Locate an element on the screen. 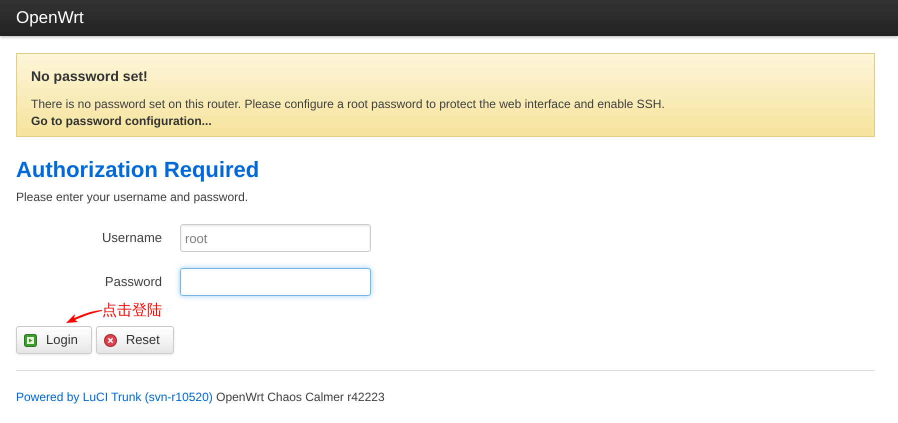  alert-title: No password set! is located at coordinates (90, 76).